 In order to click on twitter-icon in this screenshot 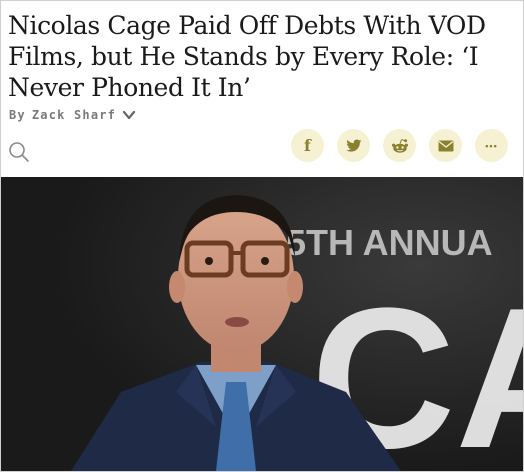, I will do `click(353, 145)`.